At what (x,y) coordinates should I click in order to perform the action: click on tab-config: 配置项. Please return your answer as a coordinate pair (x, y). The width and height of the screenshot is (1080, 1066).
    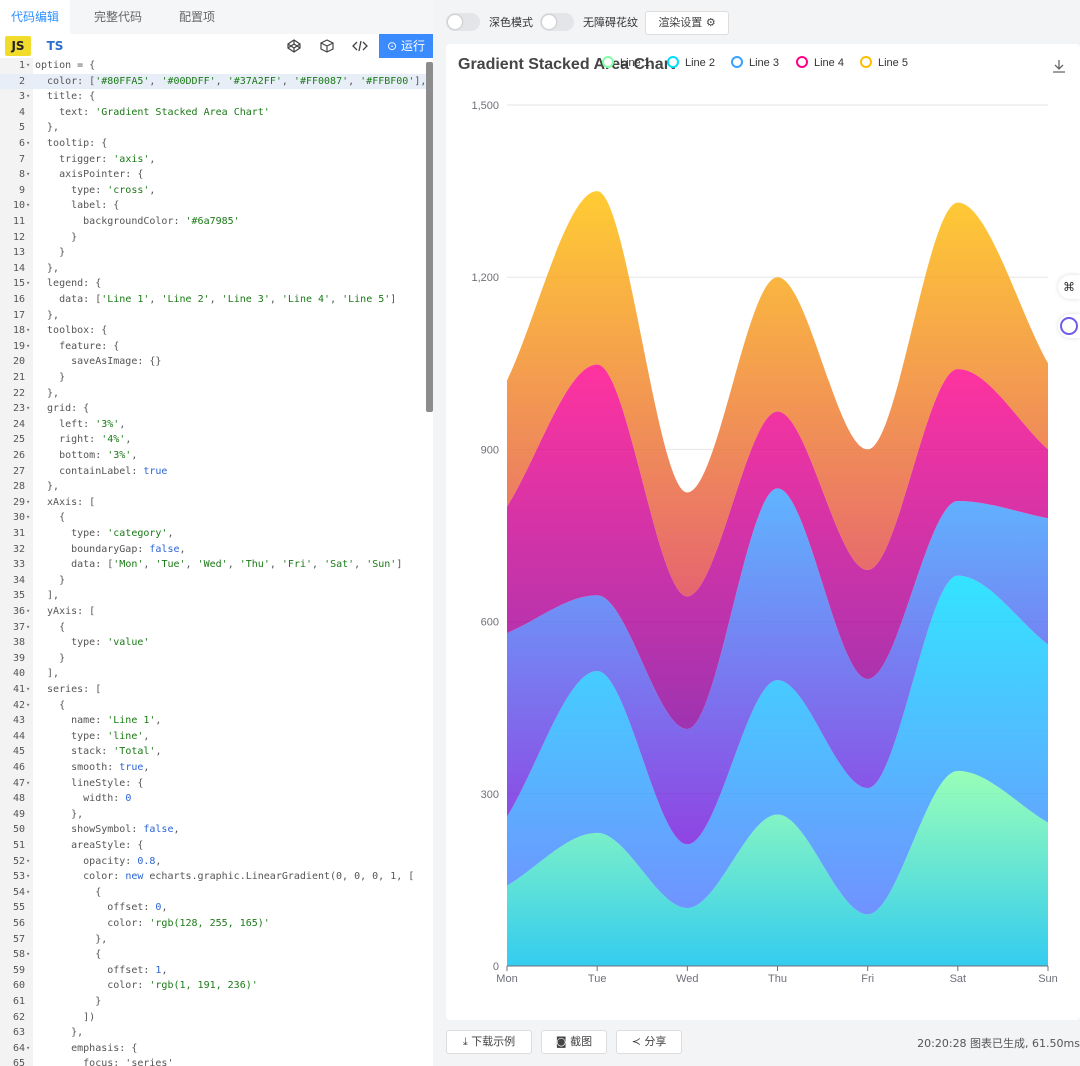
    Looking at the image, I should click on (197, 17).